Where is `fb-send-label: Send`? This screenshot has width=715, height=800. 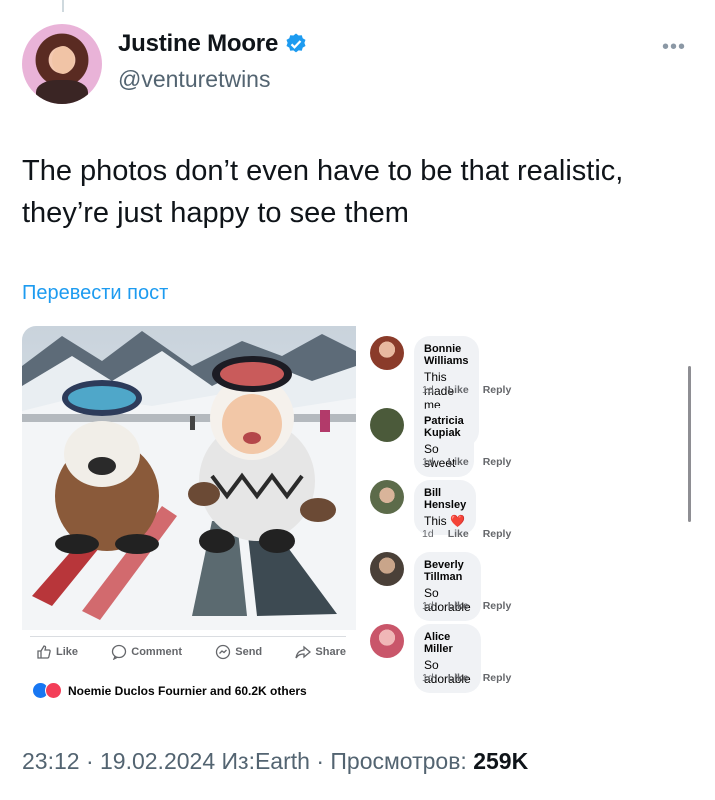 fb-send-label: Send is located at coordinates (249, 652).